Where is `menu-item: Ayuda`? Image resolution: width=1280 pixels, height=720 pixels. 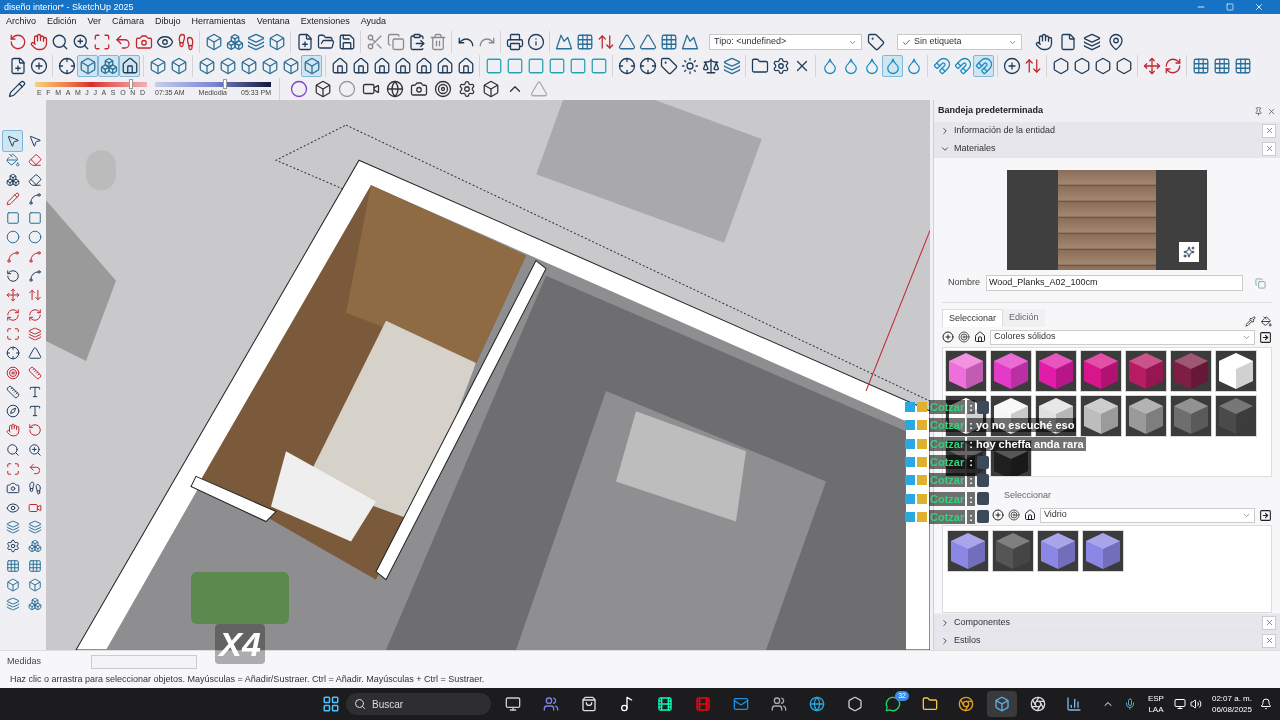 menu-item: Ayuda is located at coordinates (373, 22).